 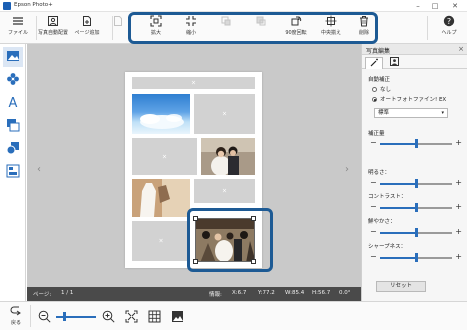 What do you see at coordinates (379, 80) in the screenshot?
I see `auto-correct-heading: 自動補正` at bounding box center [379, 80].